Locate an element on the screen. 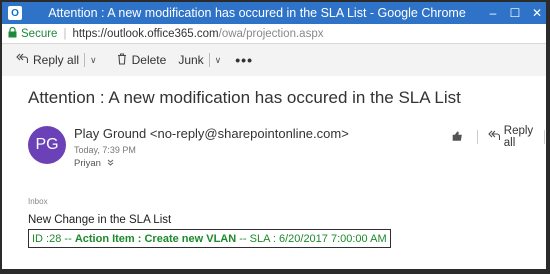 This screenshot has height=274, width=550. sent-time: Today, 7:39 PM is located at coordinates (105, 150).